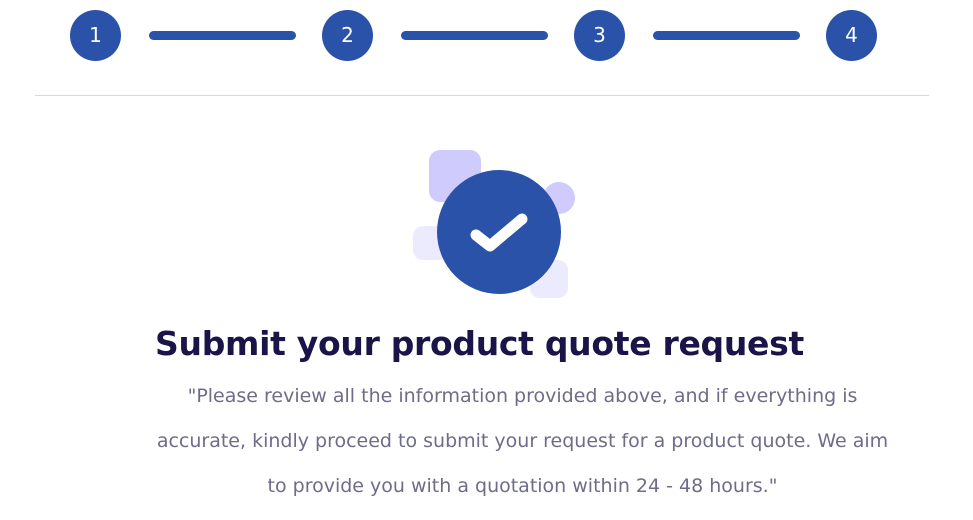 The width and height of the screenshot is (973, 520). Describe the element at coordinates (599, 35) in the screenshot. I see `step-3: 3` at that location.